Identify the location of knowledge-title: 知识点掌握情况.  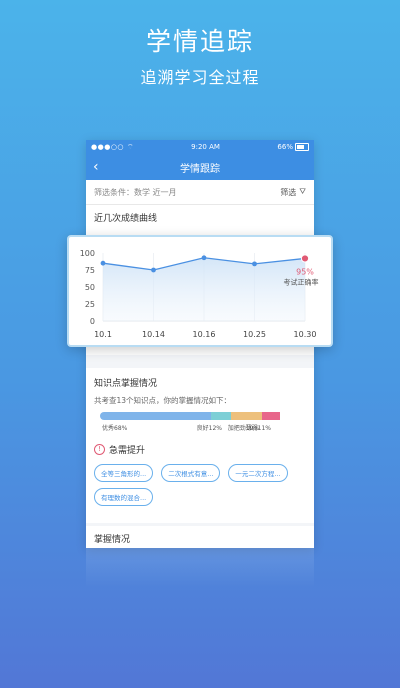
(126, 384).